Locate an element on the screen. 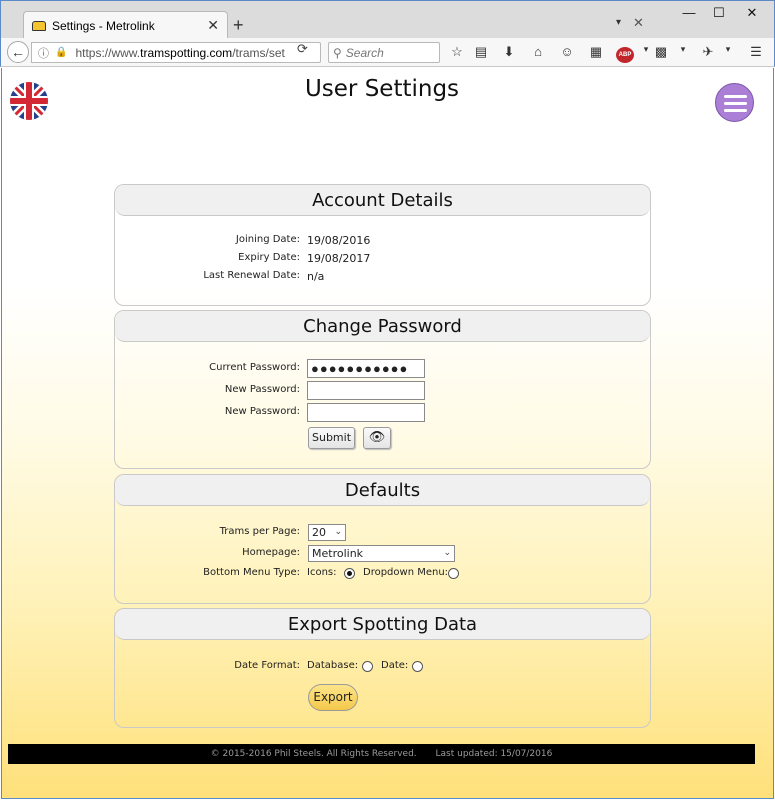  trams-per-page-select: 20 ⌄ is located at coordinates (327, 532).